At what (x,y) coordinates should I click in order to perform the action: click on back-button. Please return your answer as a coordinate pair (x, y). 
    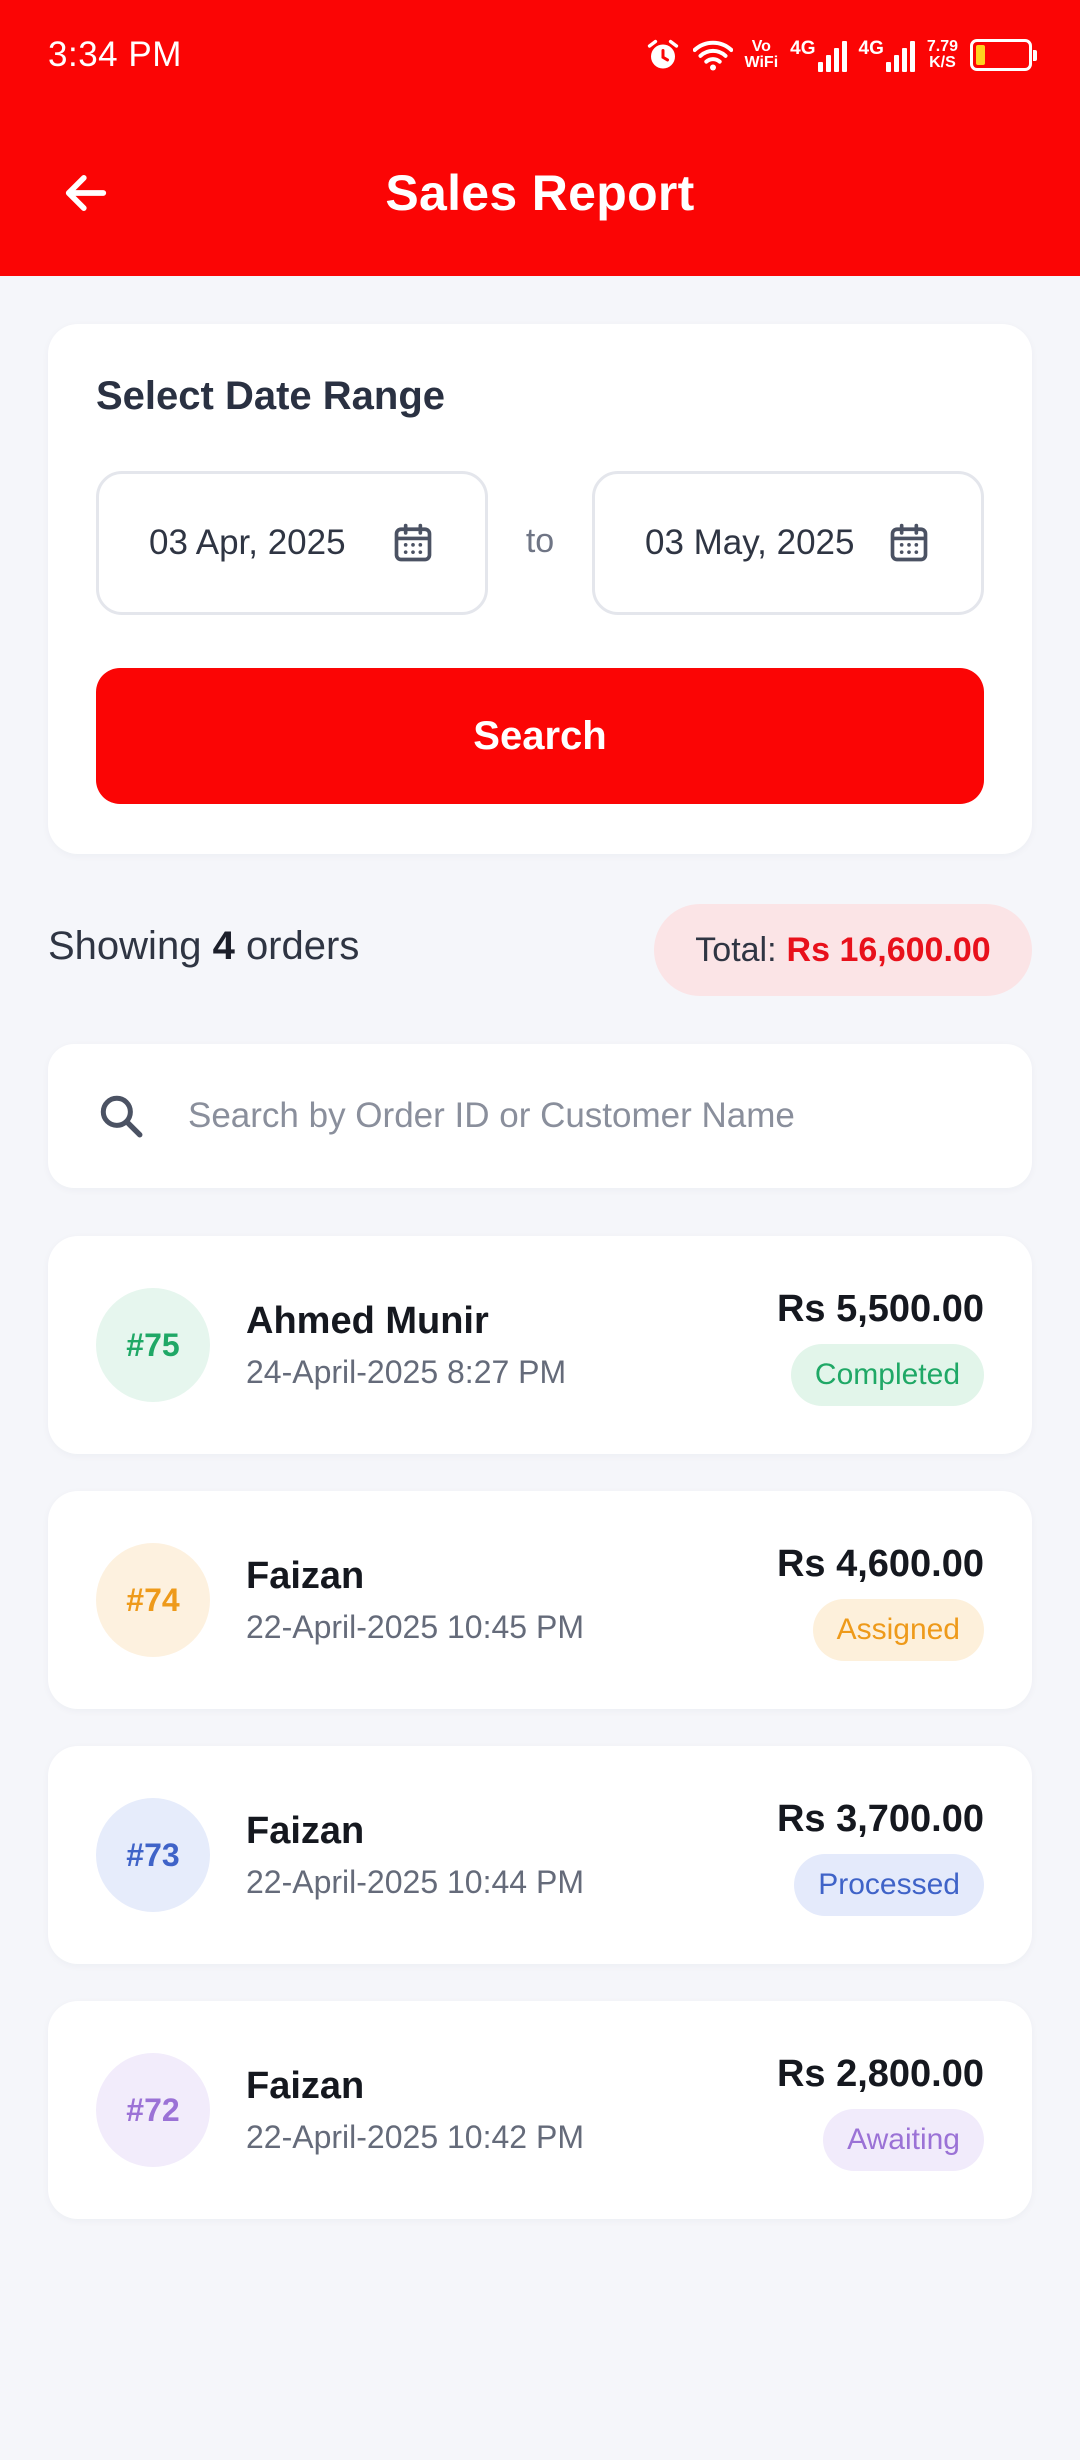
    Looking at the image, I should click on (86, 193).